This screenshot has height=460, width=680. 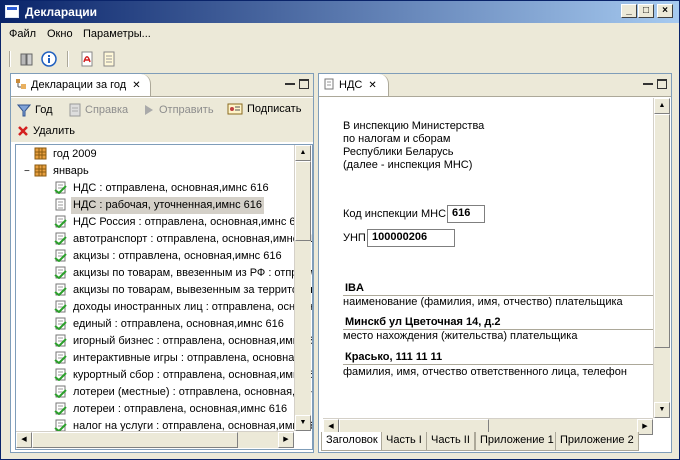 What do you see at coordinates (450, 441) in the screenshot?
I see `tab-part-2: Часть II` at bounding box center [450, 441].